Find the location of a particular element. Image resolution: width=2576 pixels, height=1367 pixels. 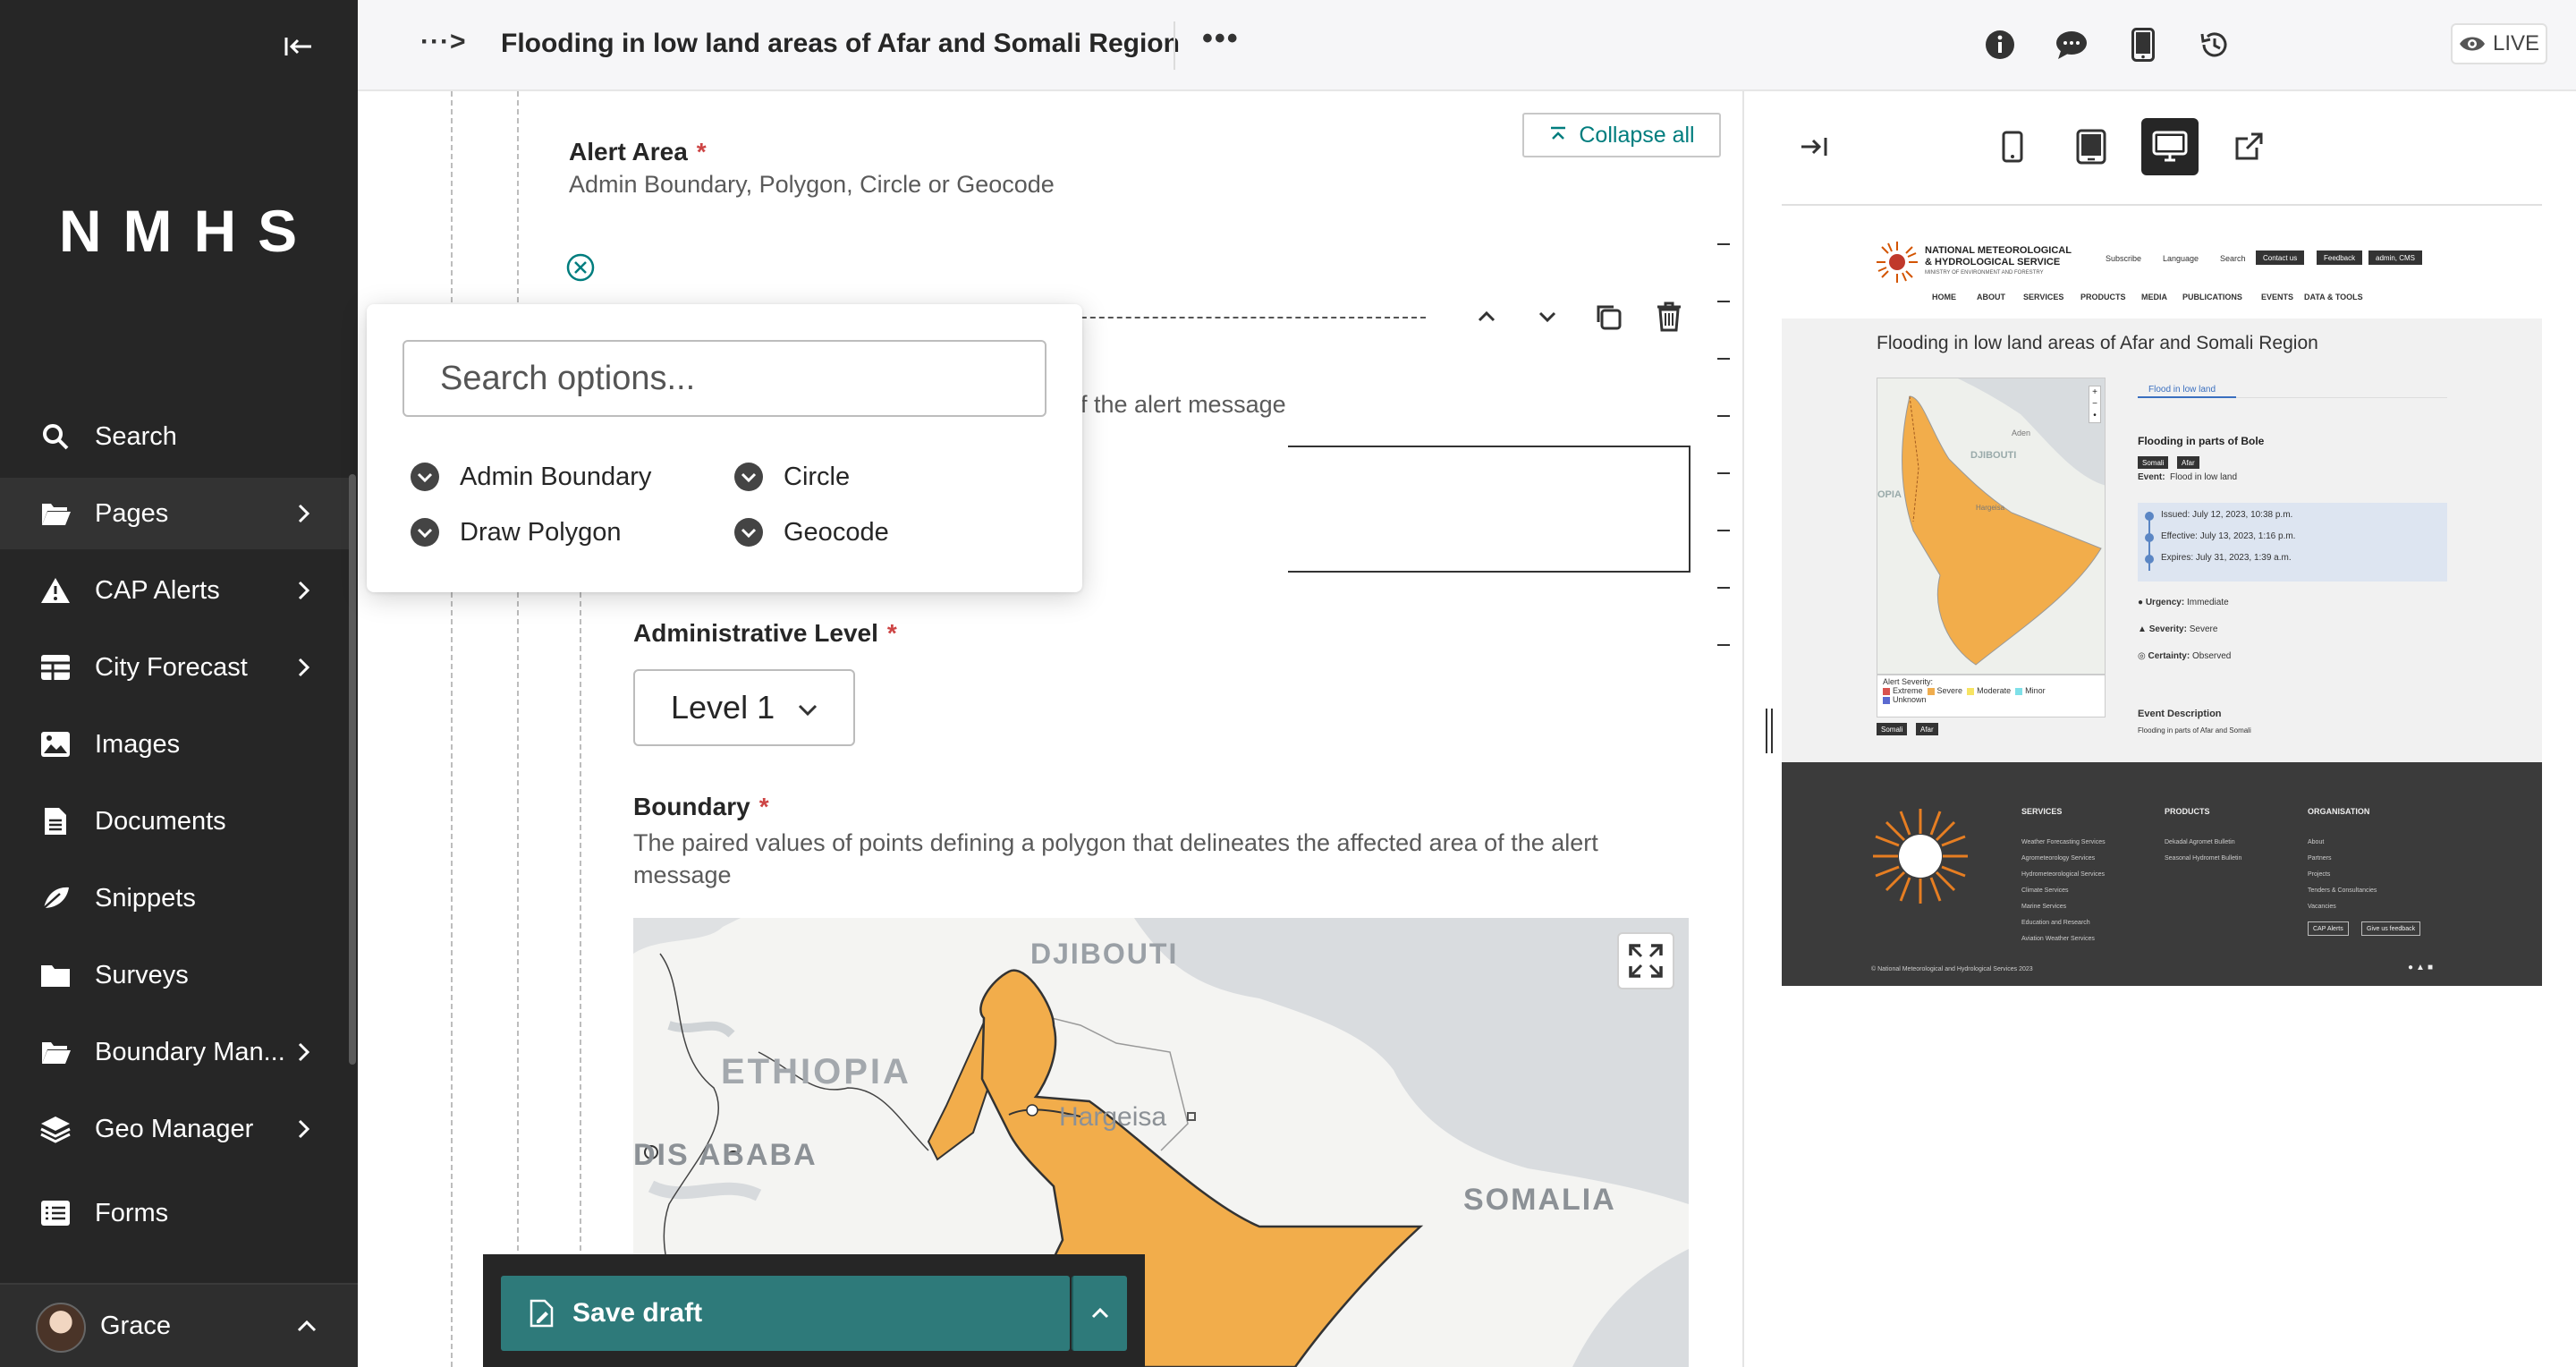

move-up-button is located at coordinates (1486, 317).